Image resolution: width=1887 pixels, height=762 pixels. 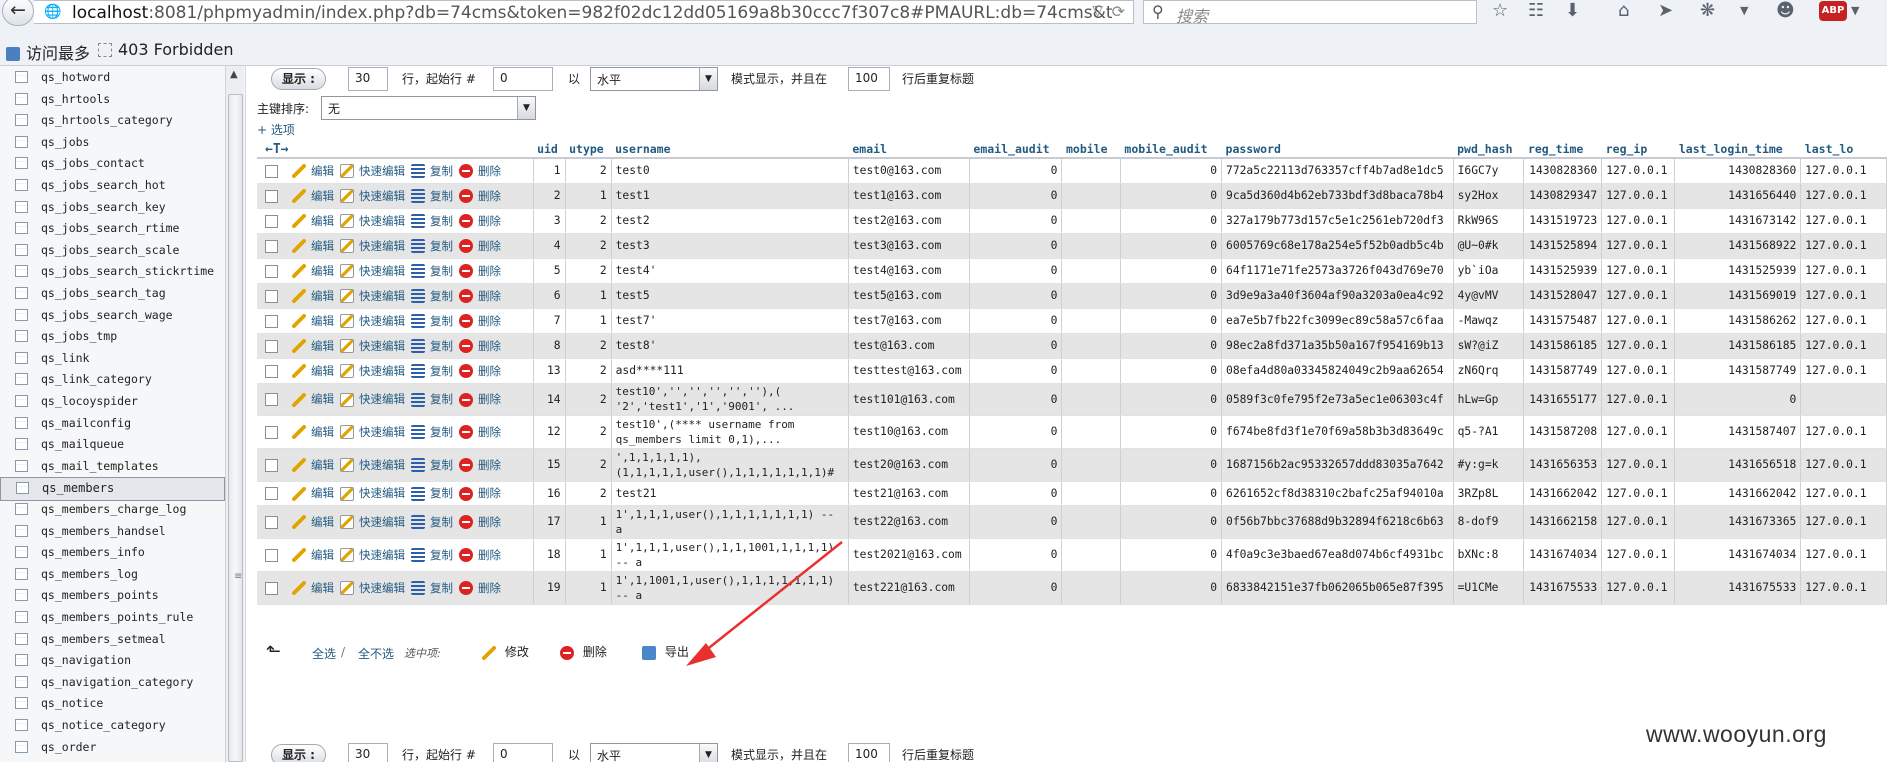 What do you see at coordinates (730, 493) in the screenshot?
I see `cell-username: test21` at bounding box center [730, 493].